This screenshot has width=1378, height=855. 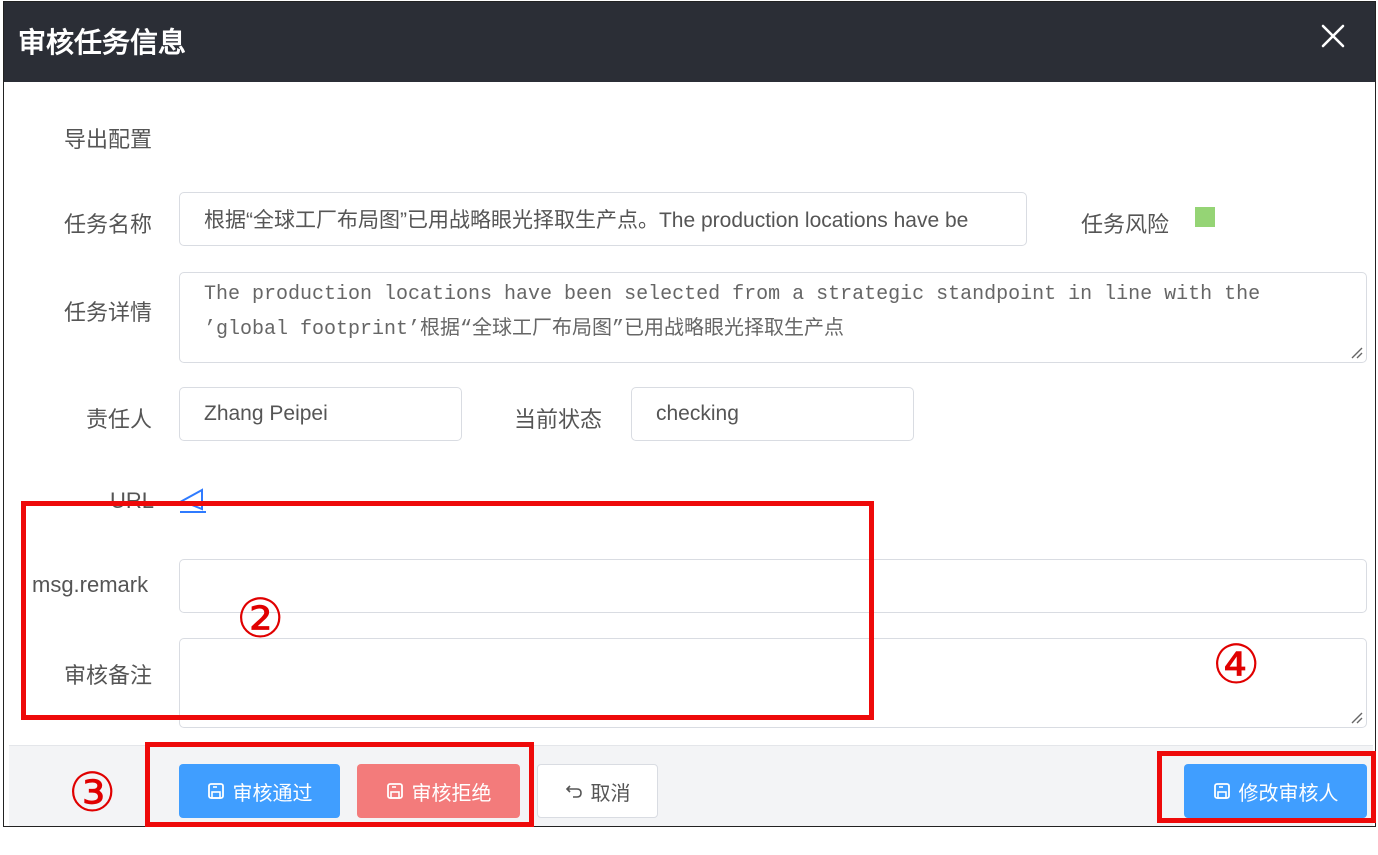 I want to click on close-icon, so click(x=1333, y=36).